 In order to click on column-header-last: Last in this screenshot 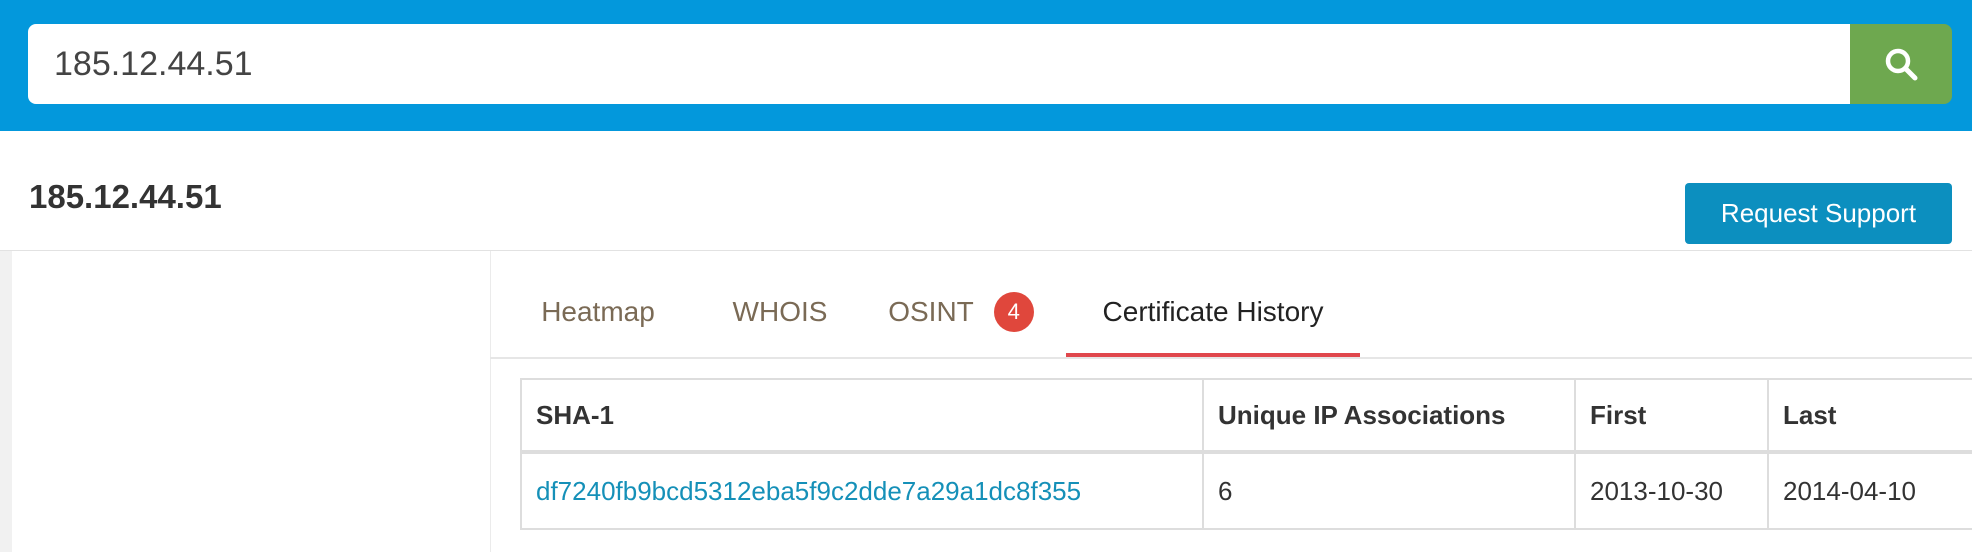, I will do `click(1869, 416)`.